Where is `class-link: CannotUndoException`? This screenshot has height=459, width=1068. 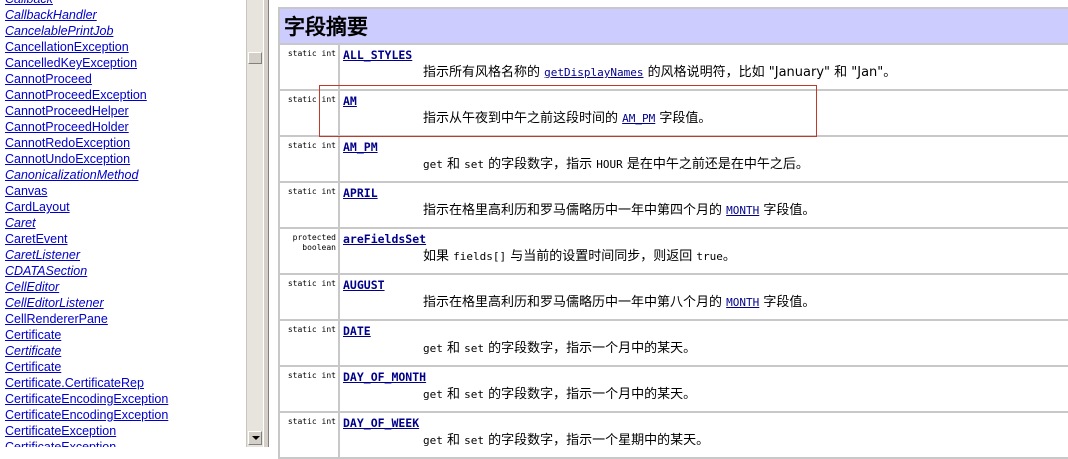 class-link: CannotUndoException is located at coordinates (67, 159).